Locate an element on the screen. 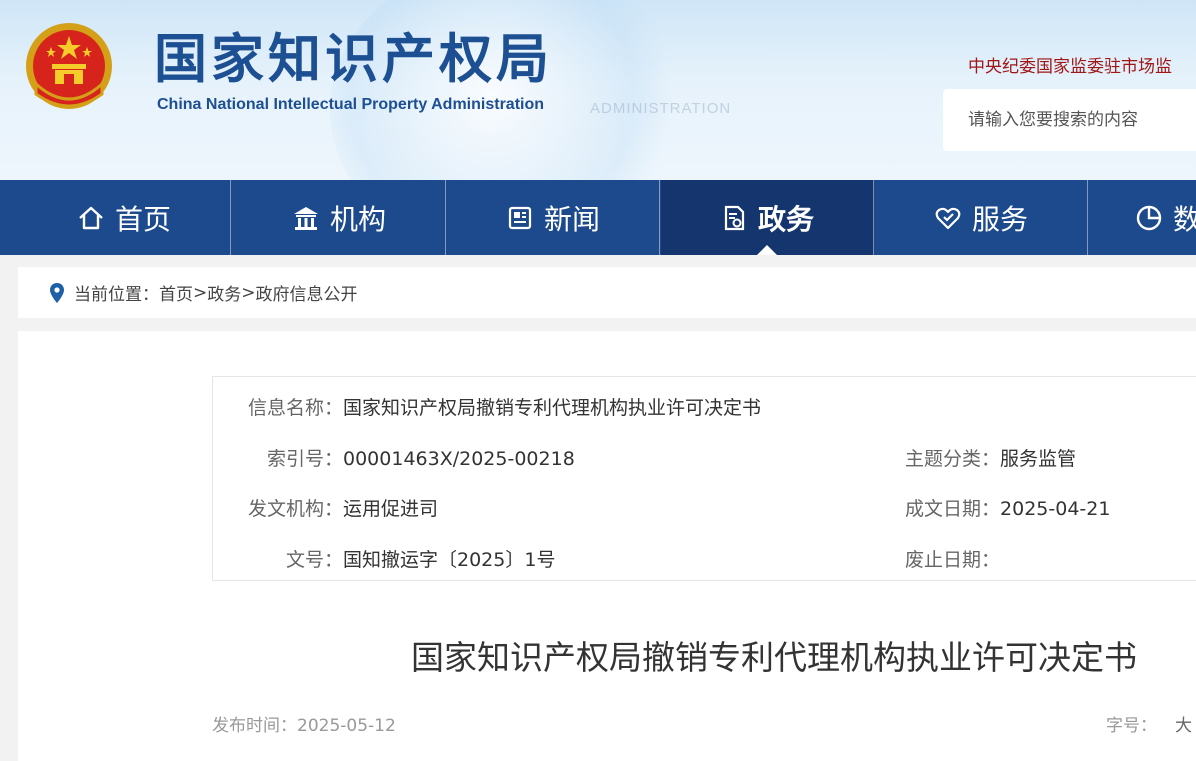  topic-row: 主题分类：服务监管 is located at coordinates (990, 457).